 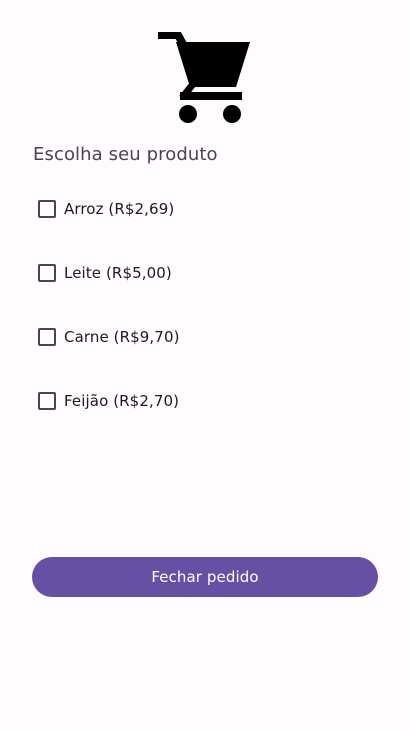 What do you see at coordinates (118, 273) in the screenshot?
I see `product-label: Leite (R$5,00)` at bounding box center [118, 273].